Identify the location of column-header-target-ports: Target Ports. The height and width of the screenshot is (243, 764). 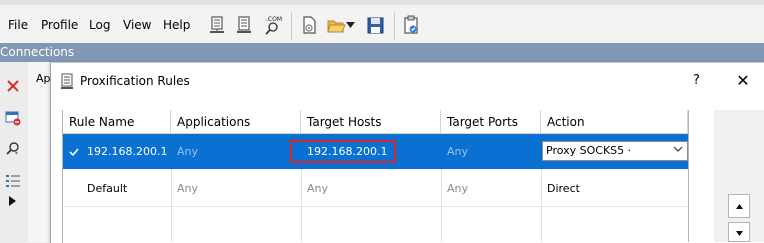
(491, 122).